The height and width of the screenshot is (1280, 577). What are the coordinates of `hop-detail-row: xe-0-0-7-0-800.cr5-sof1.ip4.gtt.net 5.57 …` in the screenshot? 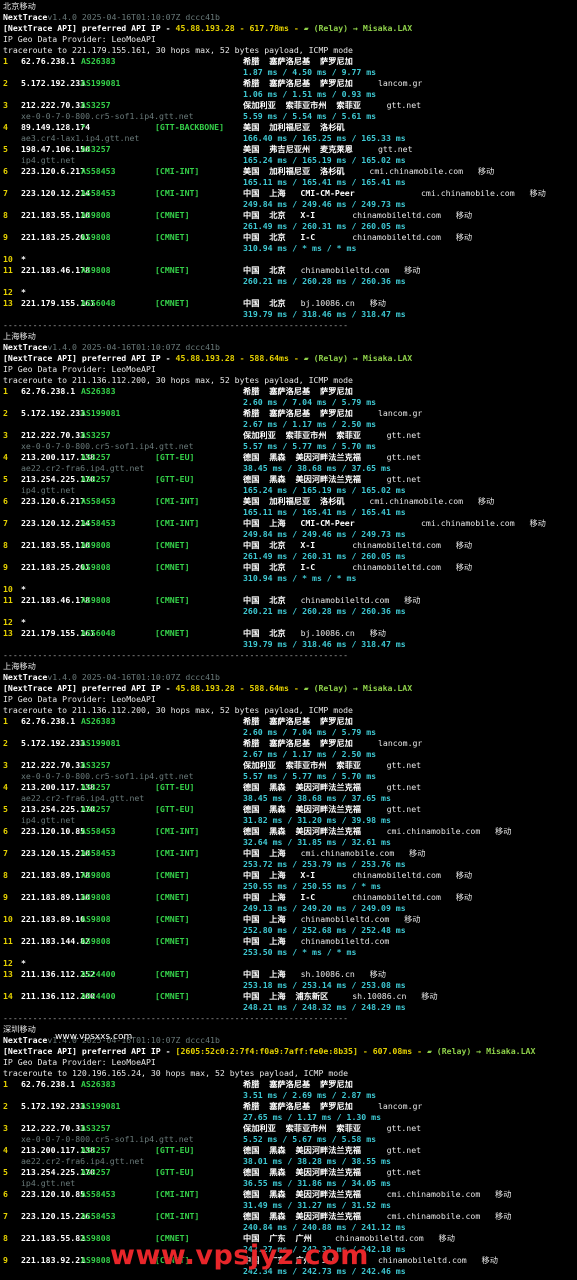 It's located at (289, 446).